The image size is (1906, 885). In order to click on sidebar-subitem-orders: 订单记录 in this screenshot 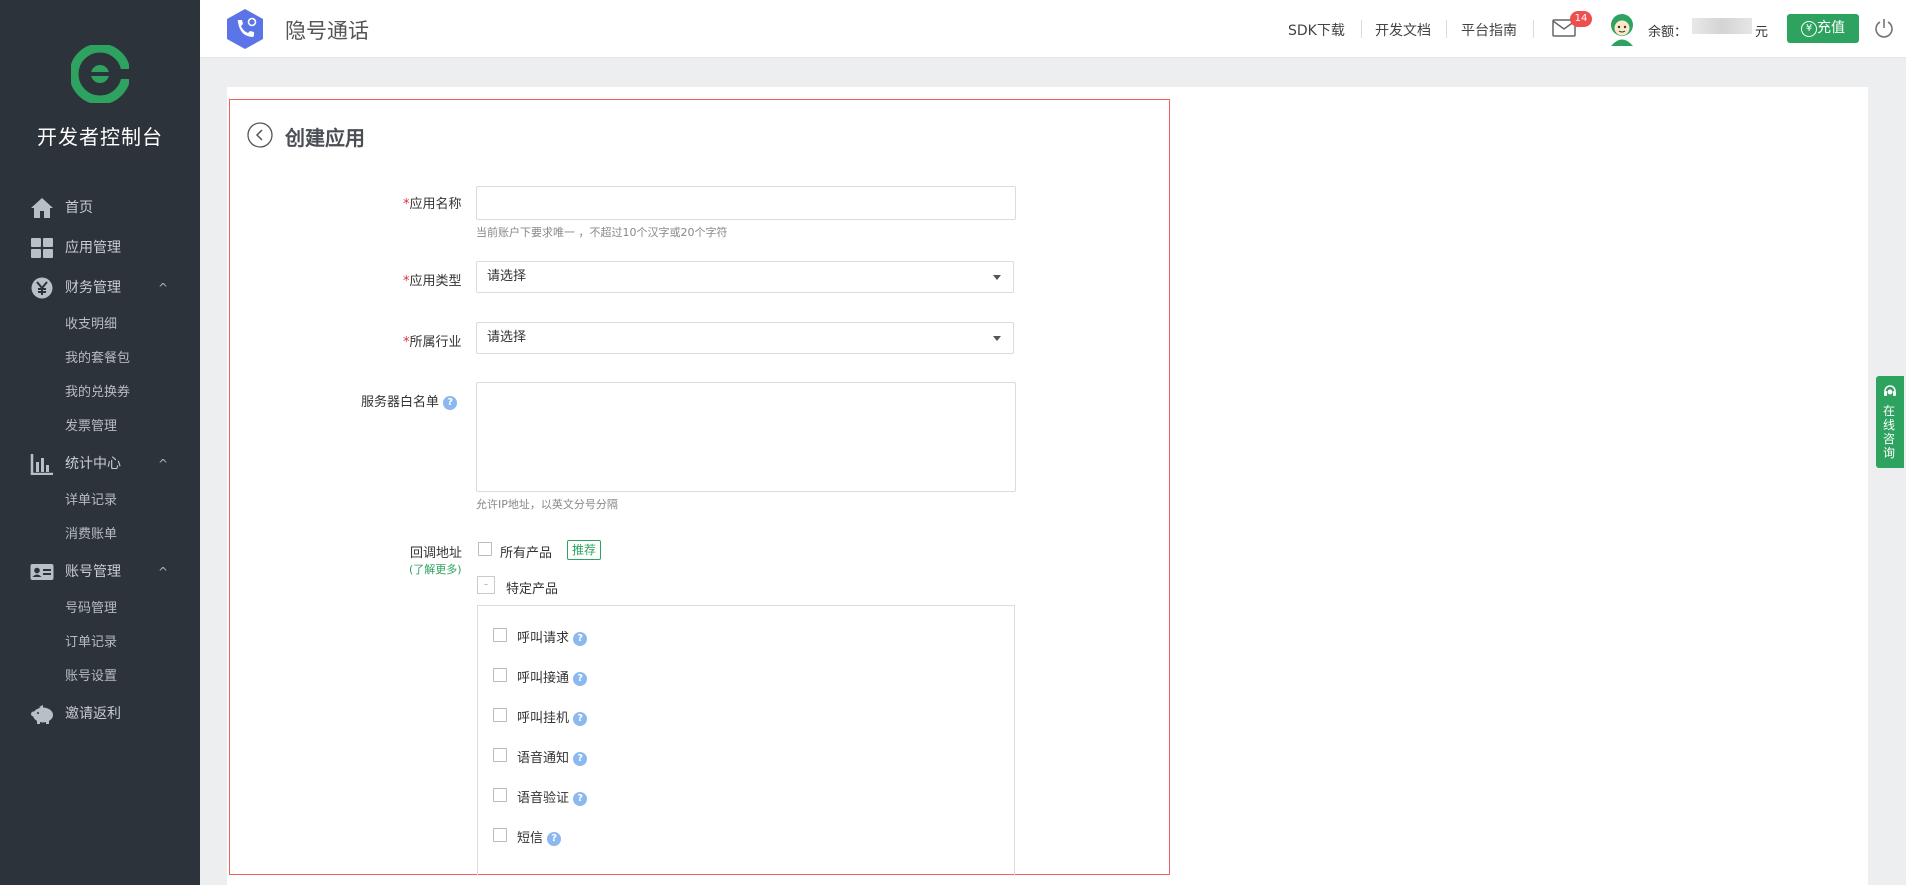, I will do `click(100, 643)`.